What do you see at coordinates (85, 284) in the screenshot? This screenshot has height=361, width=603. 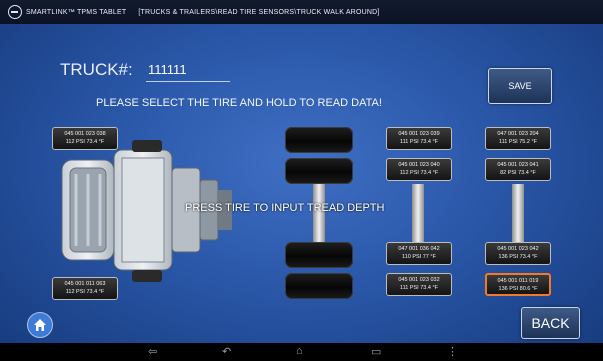 I see `sensor-id: 045 001 011 063` at bounding box center [85, 284].